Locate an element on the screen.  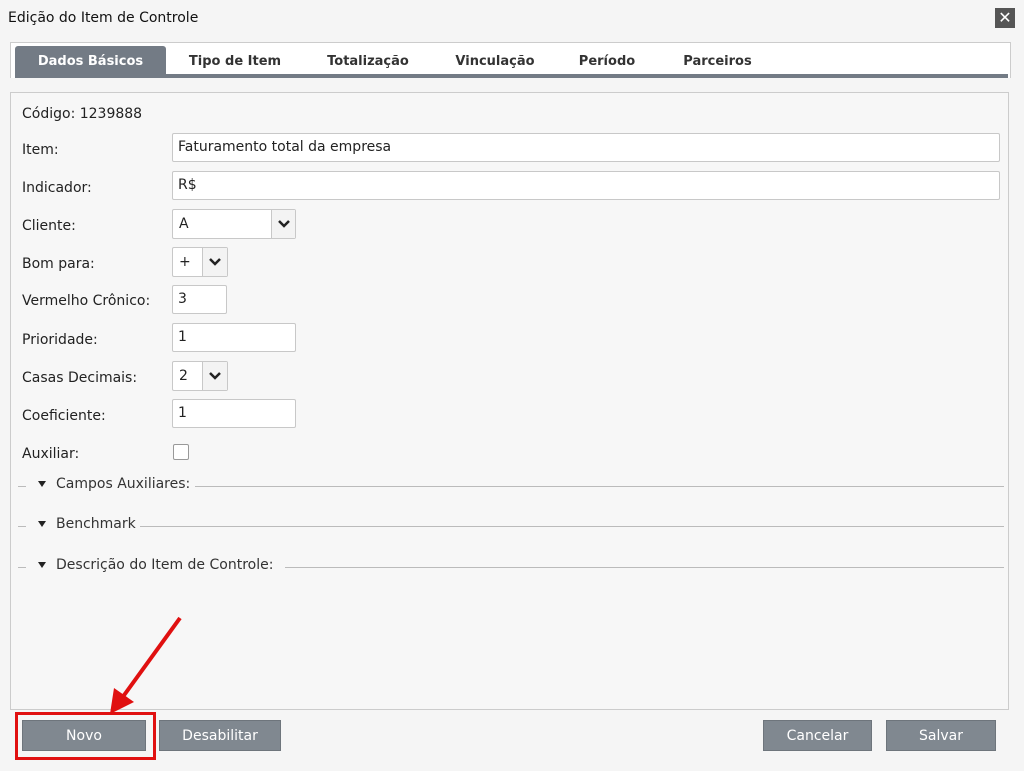
section-descricao: Descrição do Item de Controle: is located at coordinates (511, 567).